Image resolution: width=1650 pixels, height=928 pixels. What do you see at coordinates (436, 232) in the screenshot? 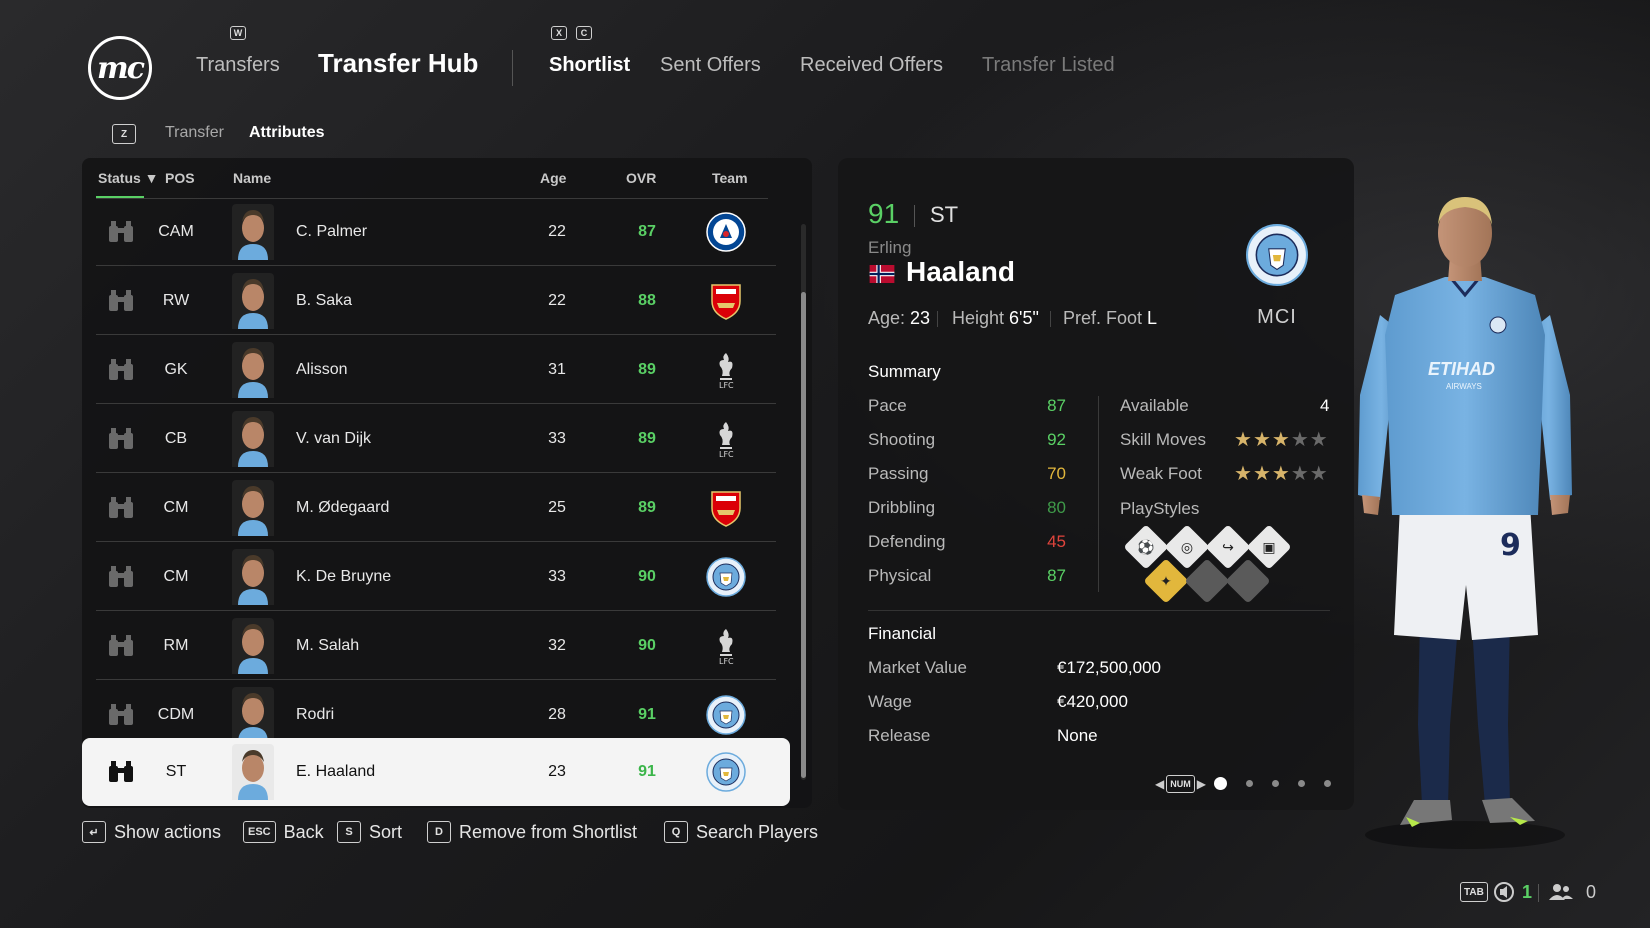
I see `table-row: CAM C. Palmer 22 87` at bounding box center [436, 232].